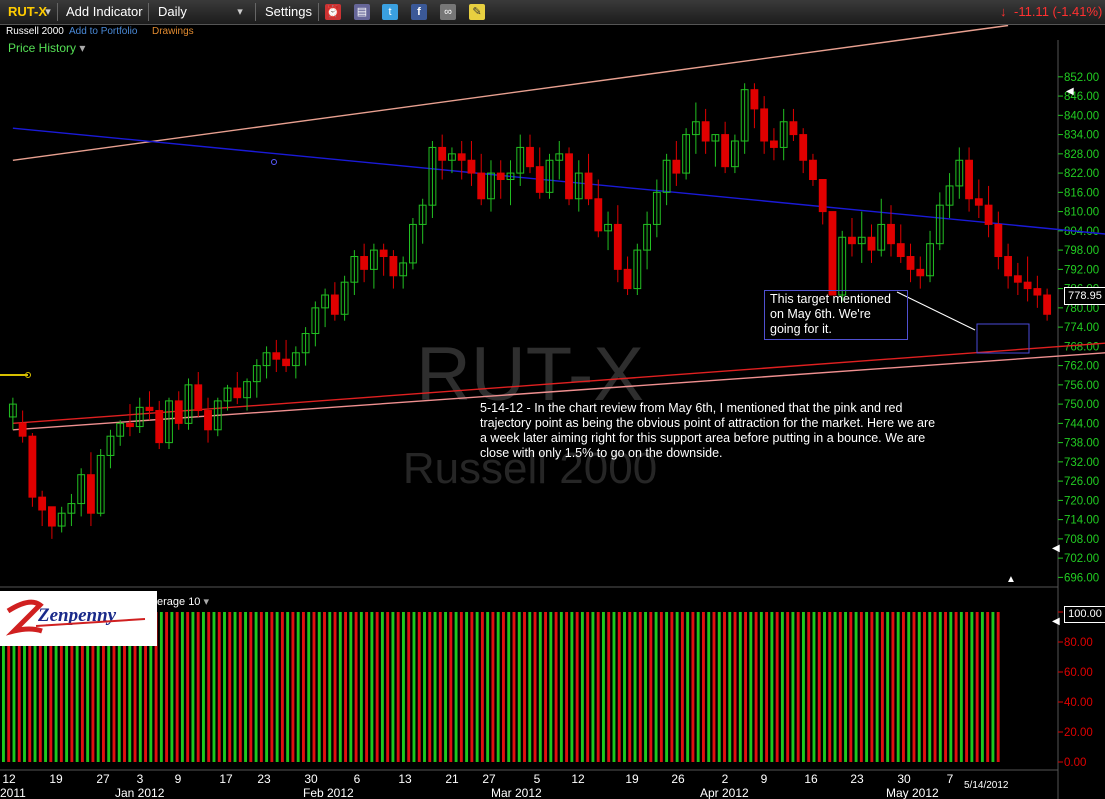 Image resolution: width=1105 pixels, height=799 pixels. I want to click on drawings-link: Drawings, so click(173, 32).